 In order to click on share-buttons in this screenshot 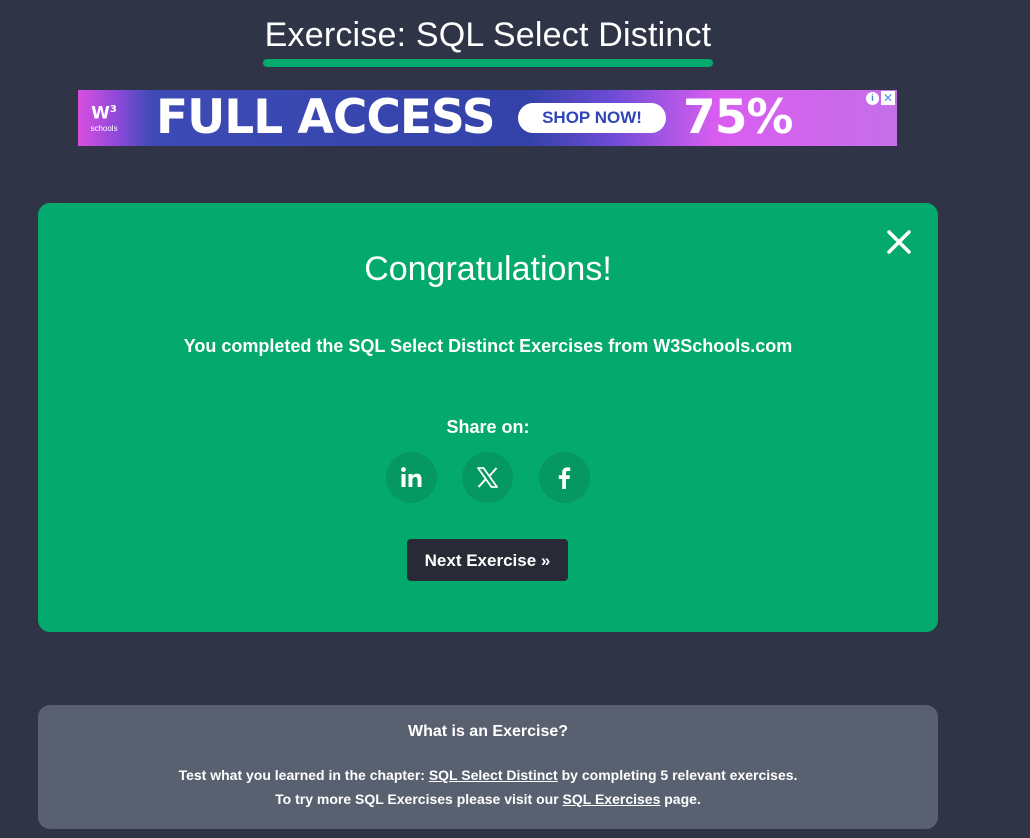, I will do `click(488, 478)`.